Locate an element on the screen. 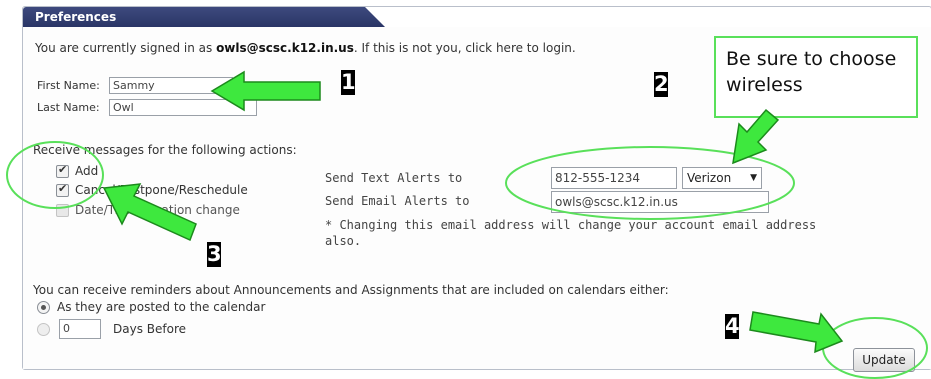 This screenshot has width=931, height=379. days-before-label: Days Before is located at coordinates (149, 329).